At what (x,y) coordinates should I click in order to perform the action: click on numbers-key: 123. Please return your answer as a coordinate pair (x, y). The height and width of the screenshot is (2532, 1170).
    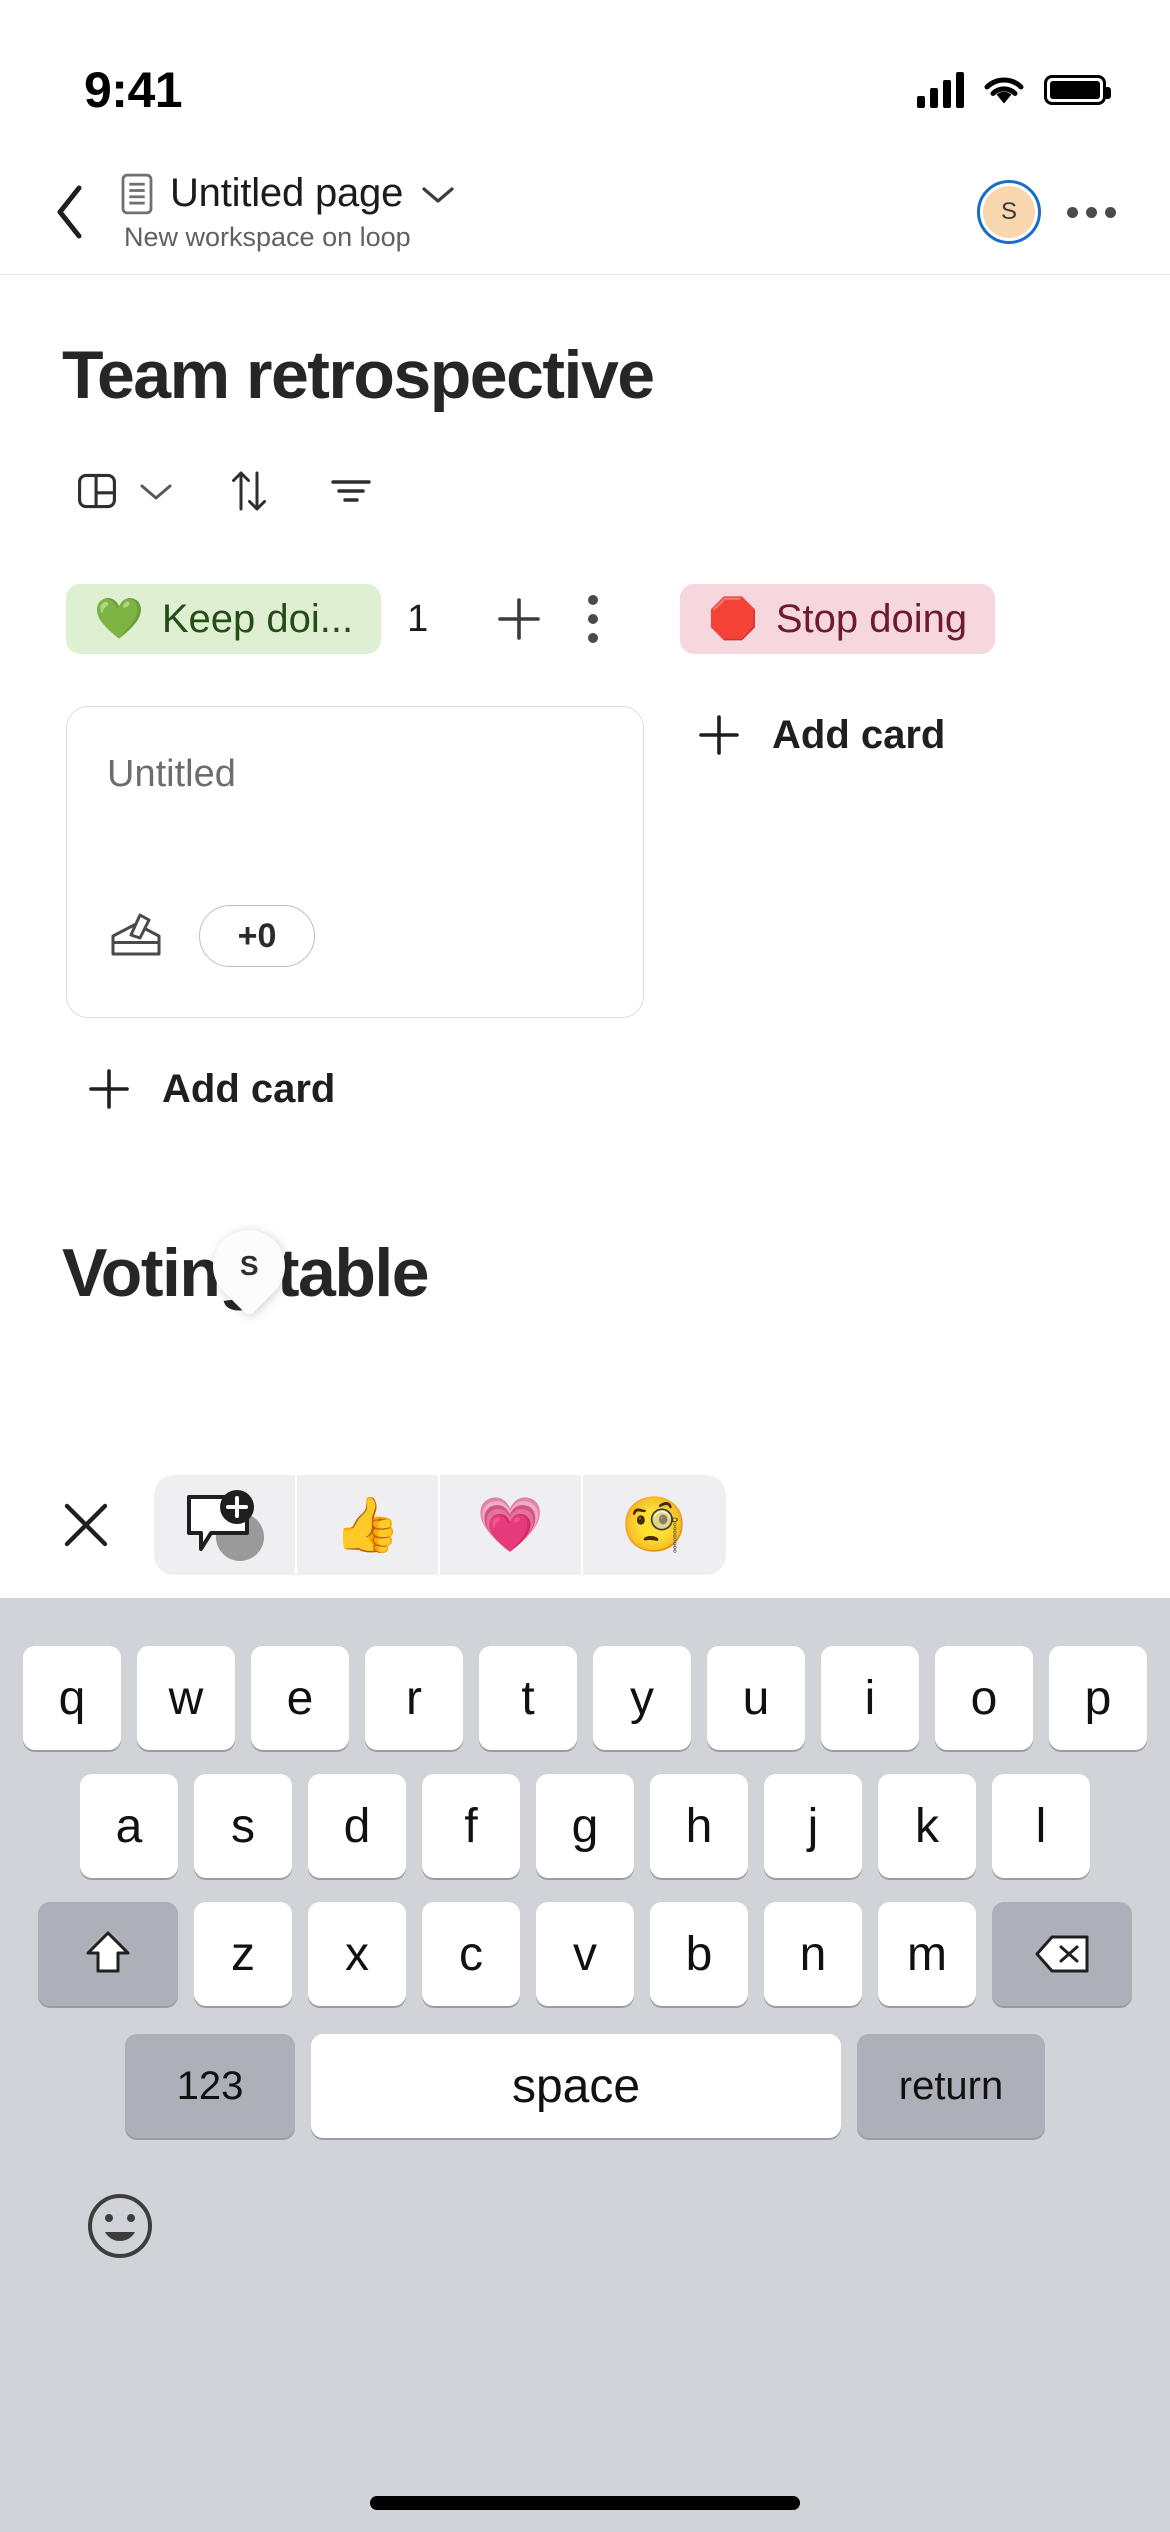
    Looking at the image, I should click on (210, 2086).